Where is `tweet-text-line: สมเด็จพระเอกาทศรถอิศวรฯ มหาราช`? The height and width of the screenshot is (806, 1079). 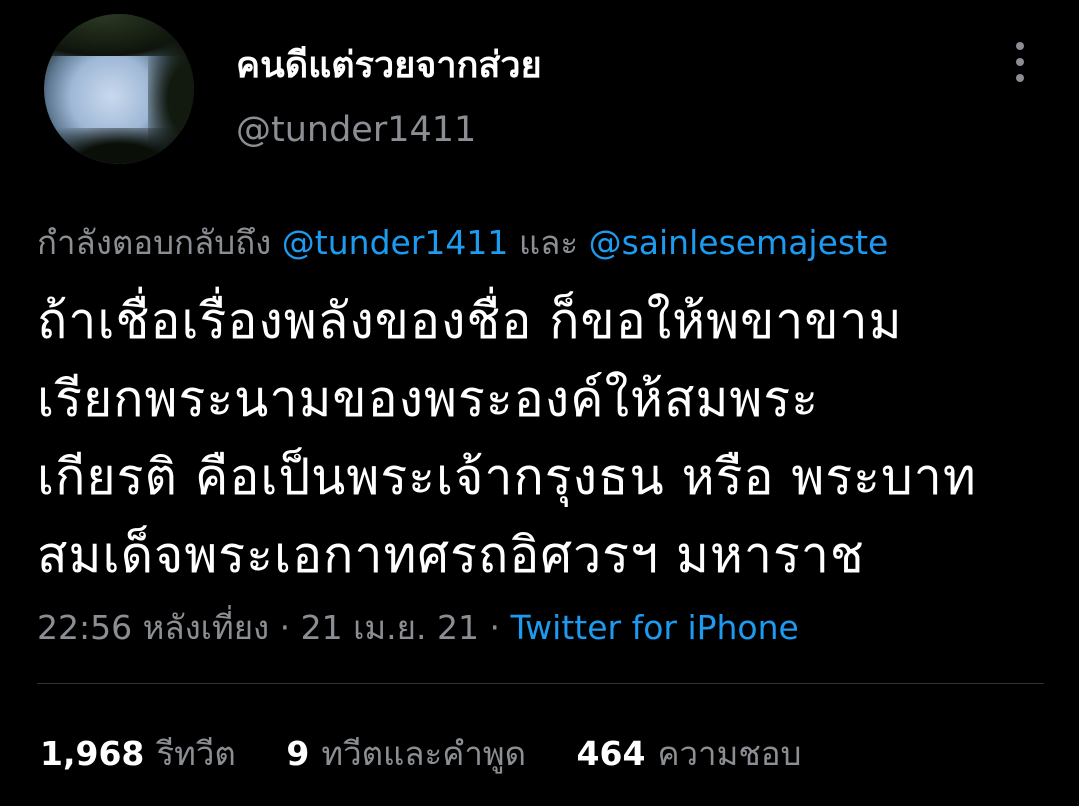 tweet-text-line: สมเด็จพระเอกาทศรถอิศวรฯ มหาราช is located at coordinates (451, 555).